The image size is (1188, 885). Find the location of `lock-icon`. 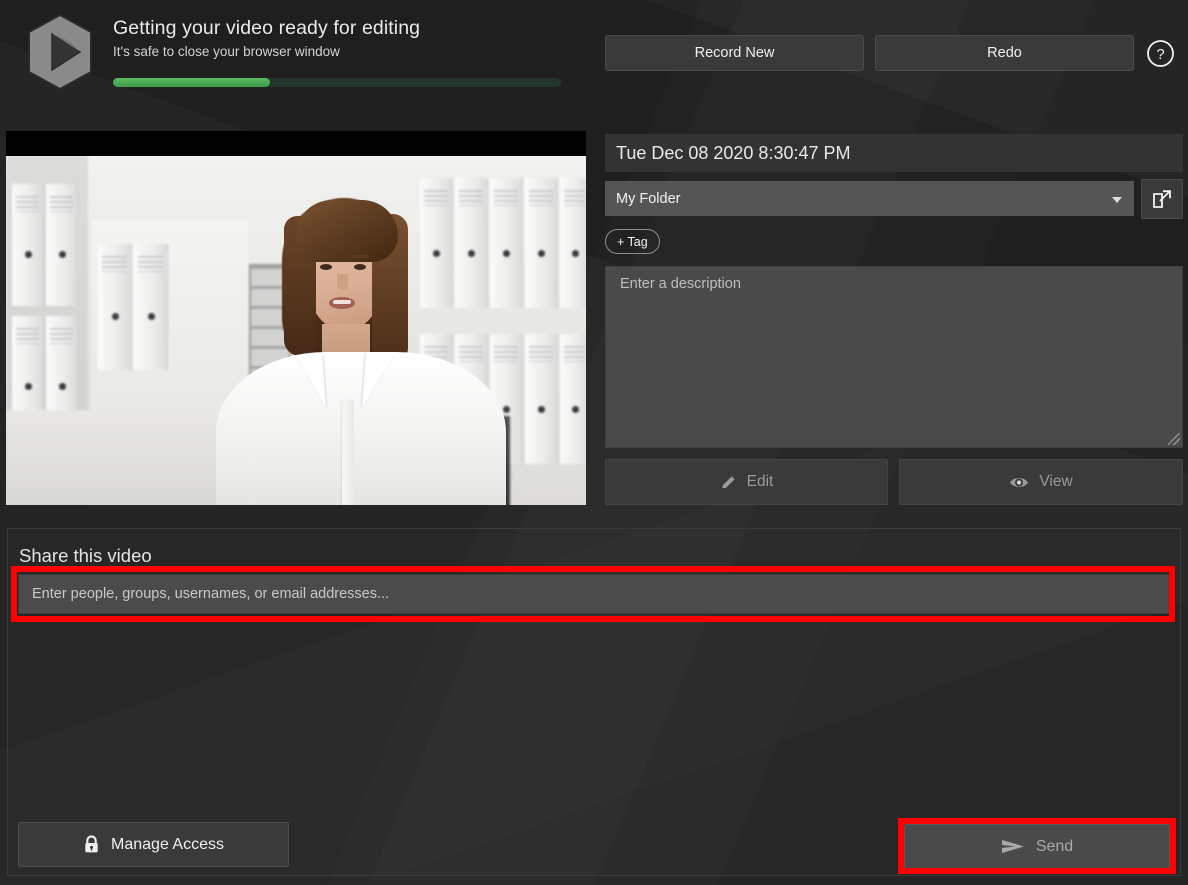

lock-icon is located at coordinates (91, 844).